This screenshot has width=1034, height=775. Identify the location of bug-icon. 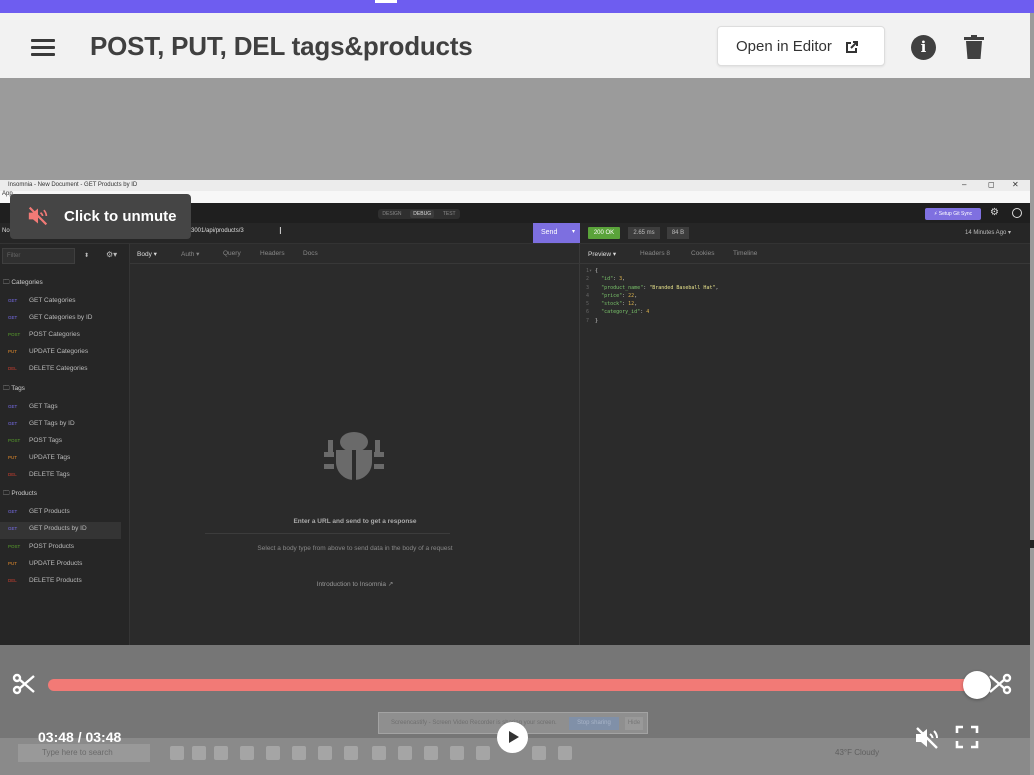
(354, 456).